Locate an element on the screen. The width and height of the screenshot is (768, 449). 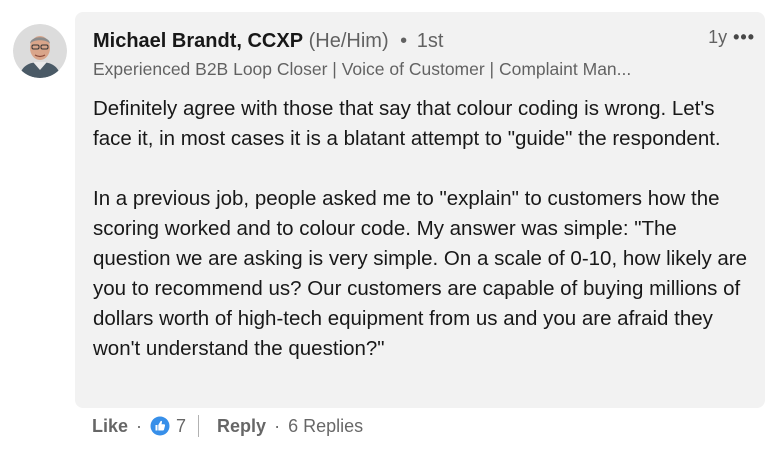
connection-degree: 1st is located at coordinates (430, 41).